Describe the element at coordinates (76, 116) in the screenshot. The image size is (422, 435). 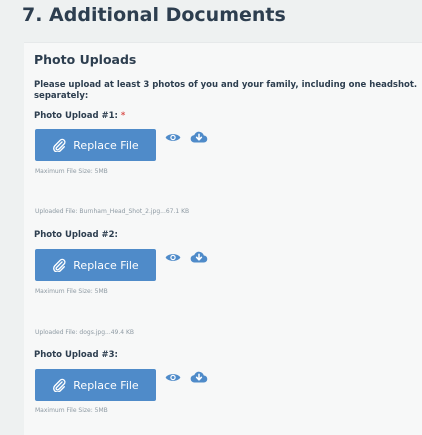
I see `photo-upload-1-label-text: Photo Upload #1:` at that location.